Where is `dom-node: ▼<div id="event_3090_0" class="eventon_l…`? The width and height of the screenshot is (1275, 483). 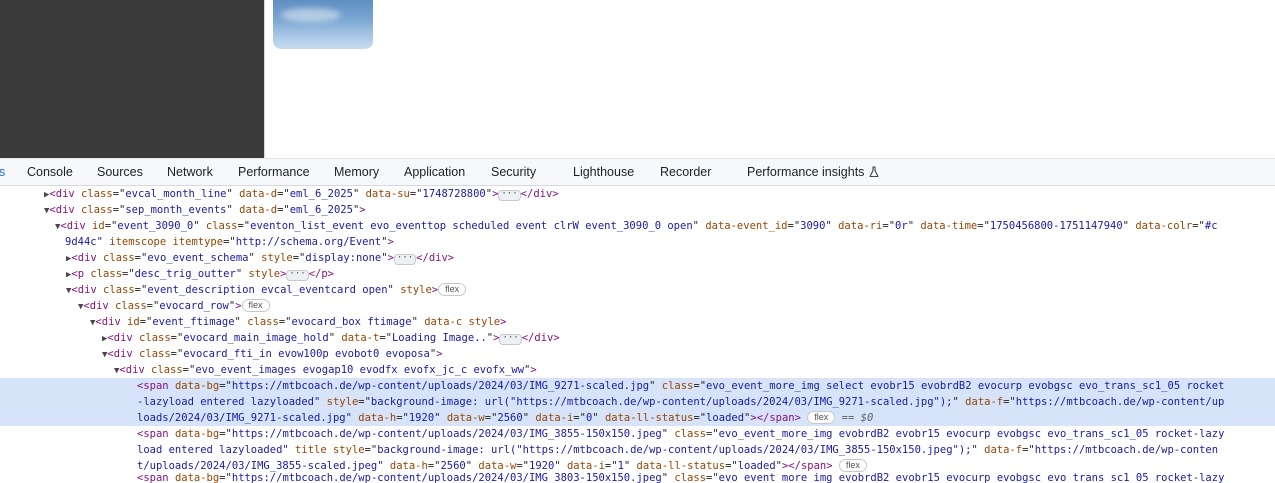 dom-node: ▼<div id="event_3090_0" class="eventon_l… is located at coordinates (636, 226).